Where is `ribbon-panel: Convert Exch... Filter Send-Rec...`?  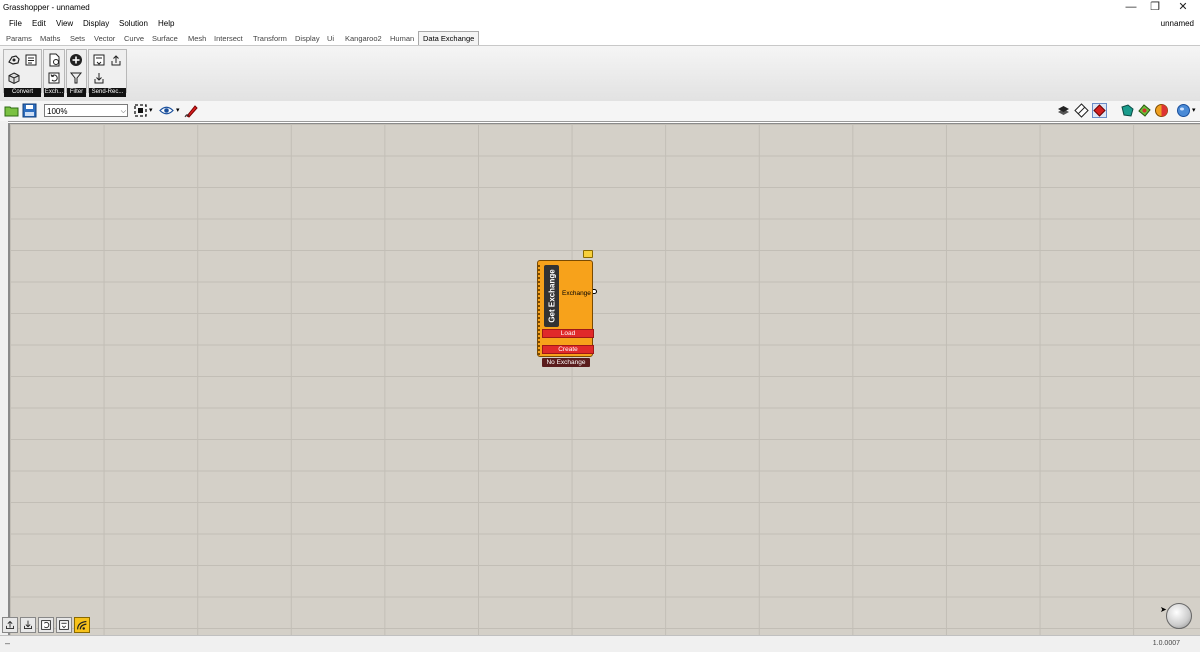
ribbon-panel: Convert Exch... Filter Send-Rec... is located at coordinates (600, 73).